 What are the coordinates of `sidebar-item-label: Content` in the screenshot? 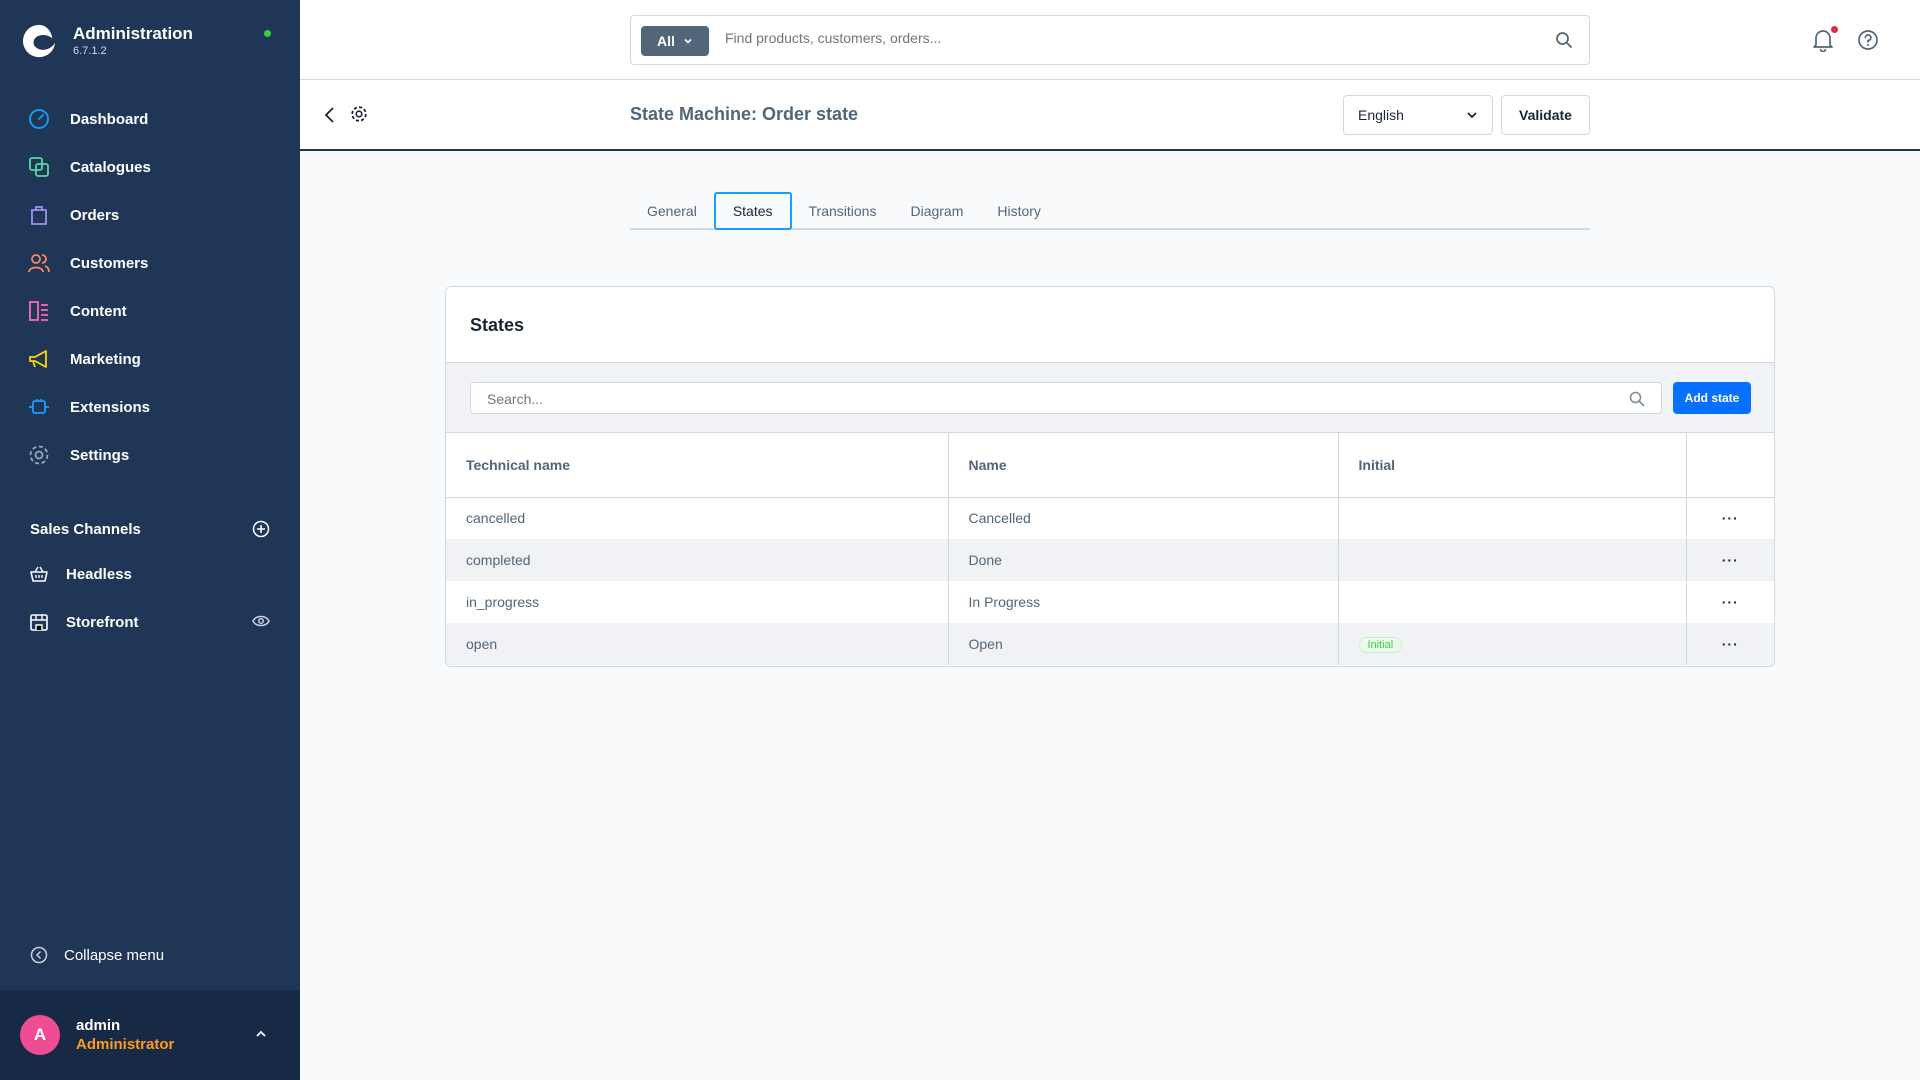 It's located at (98, 311).